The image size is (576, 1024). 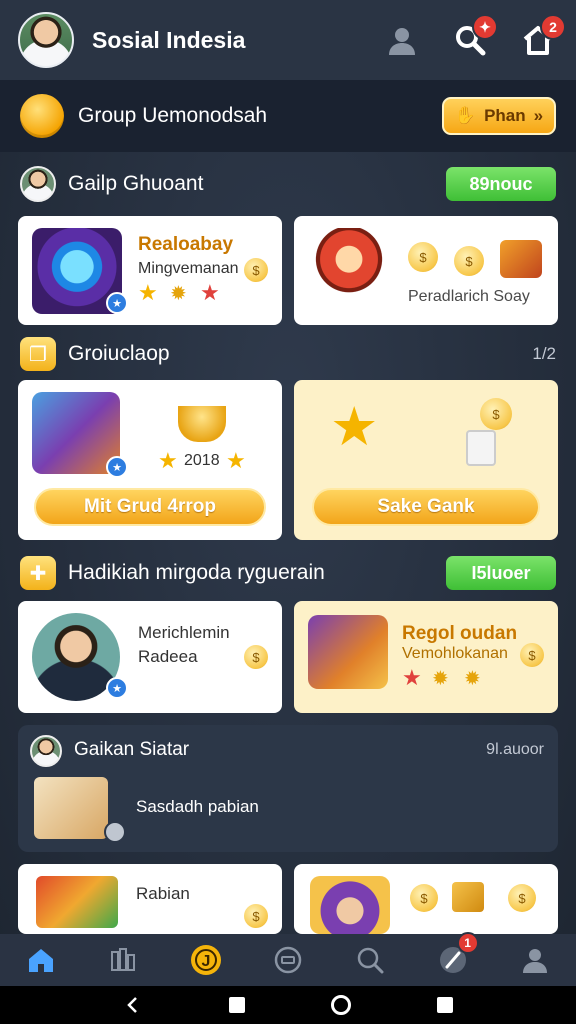 I want to click on search-icon: ✦, so click(x=474, y=37).